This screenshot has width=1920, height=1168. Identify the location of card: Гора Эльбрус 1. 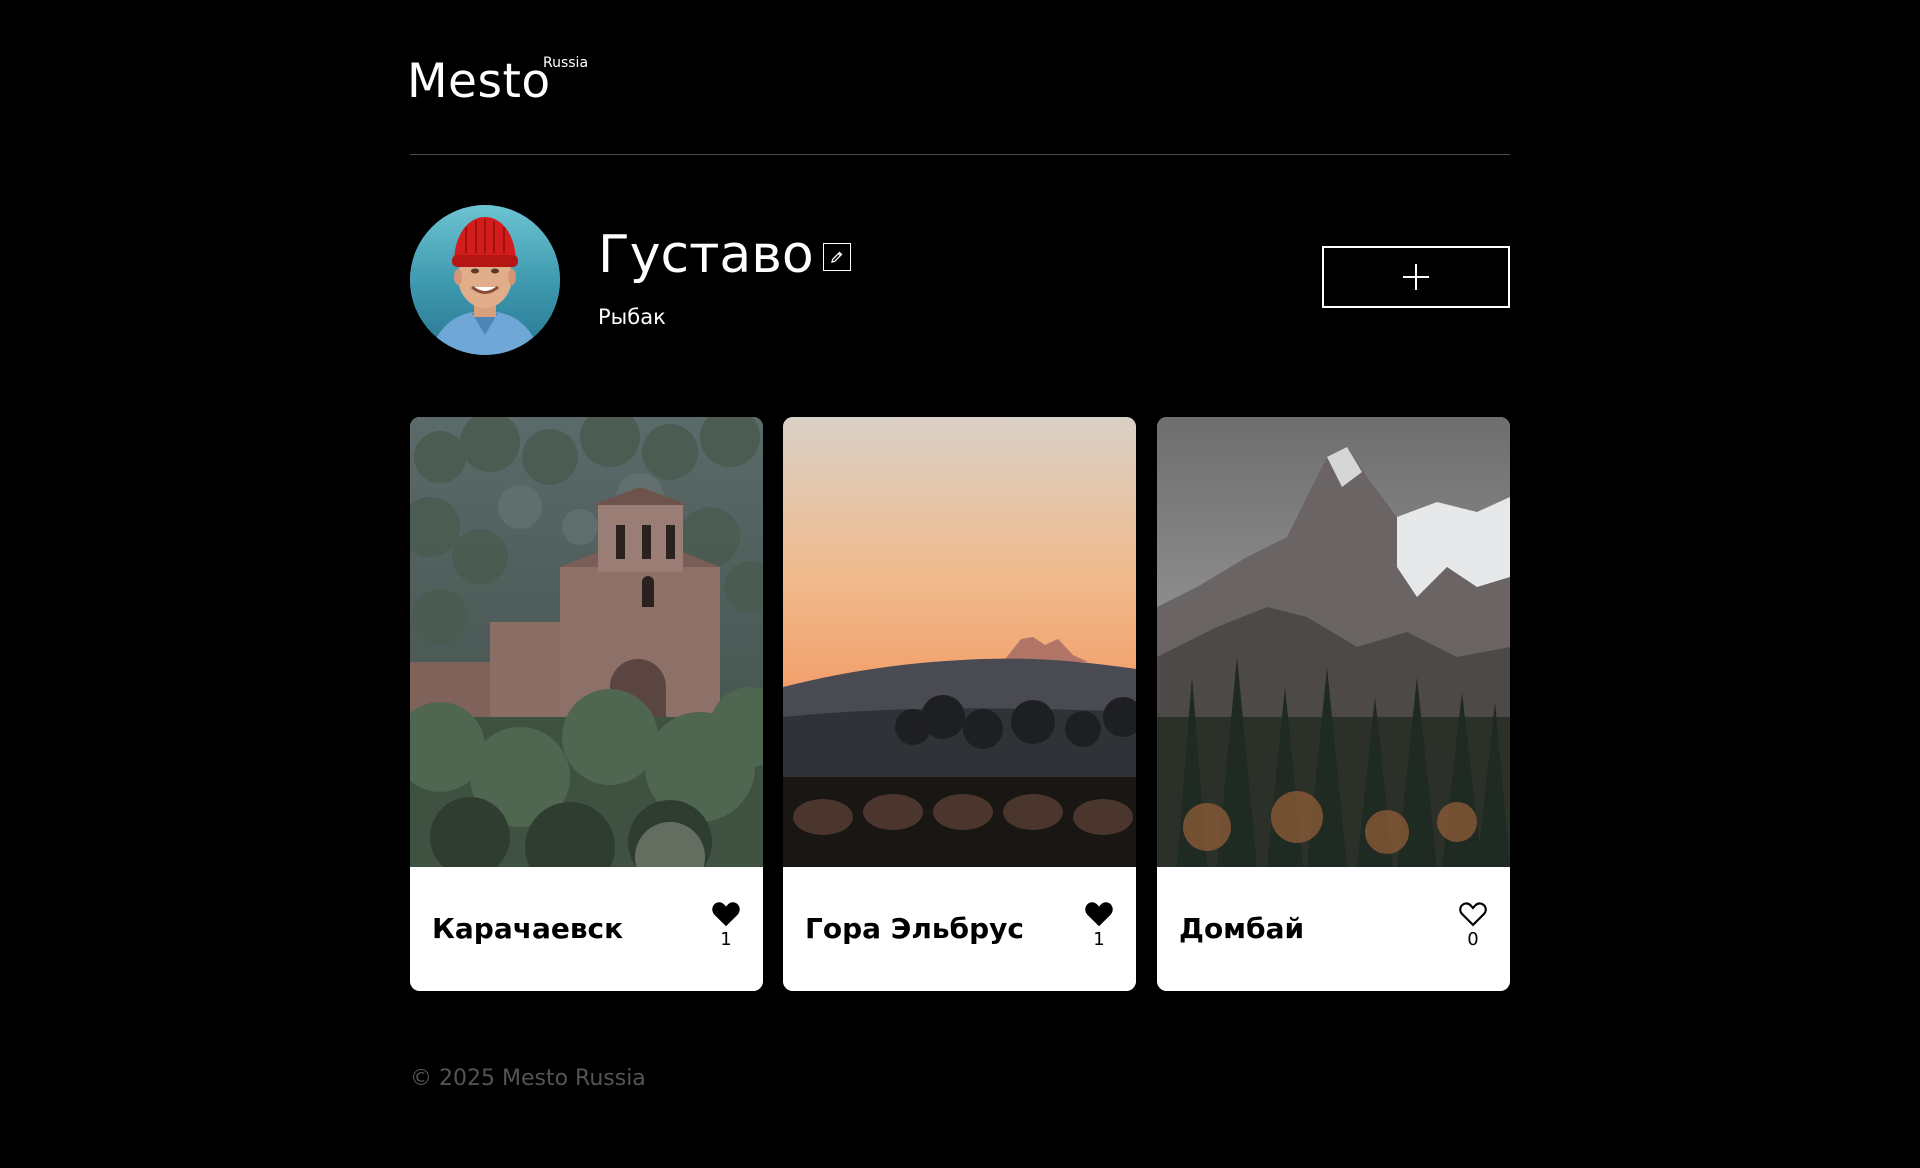
(959, 704).